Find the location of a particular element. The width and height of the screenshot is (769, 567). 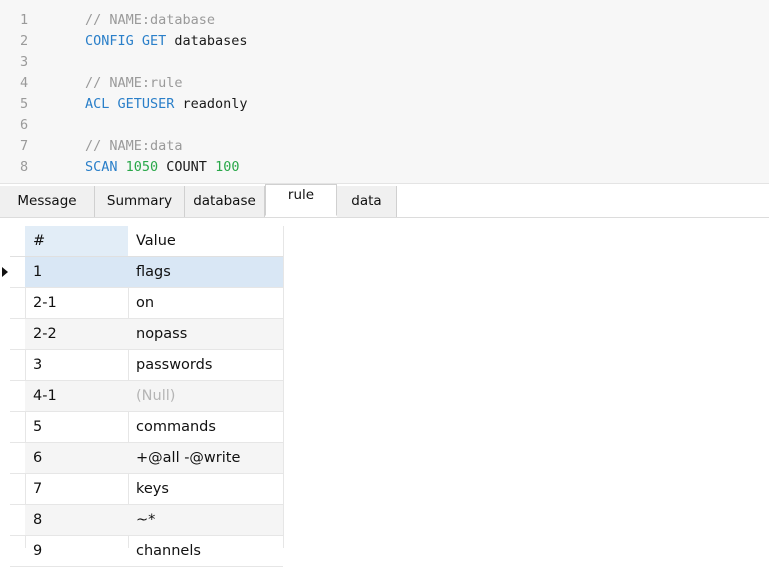

tab-database: database is located at coordinates (225, 201).